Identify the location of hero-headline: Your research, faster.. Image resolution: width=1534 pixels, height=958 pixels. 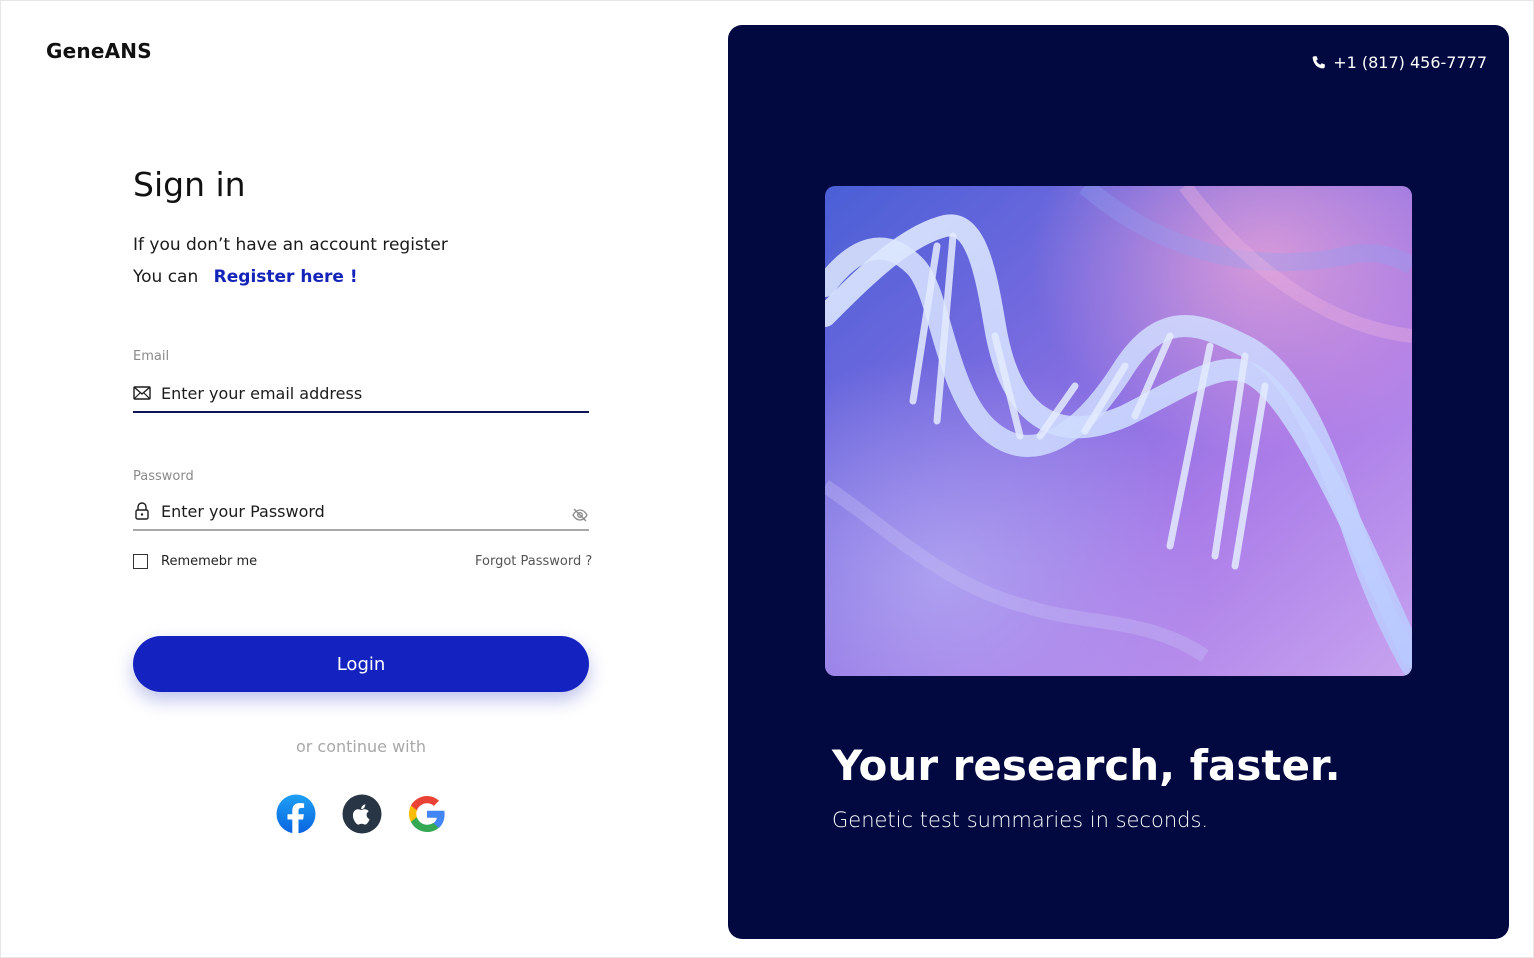
(1086, 765).